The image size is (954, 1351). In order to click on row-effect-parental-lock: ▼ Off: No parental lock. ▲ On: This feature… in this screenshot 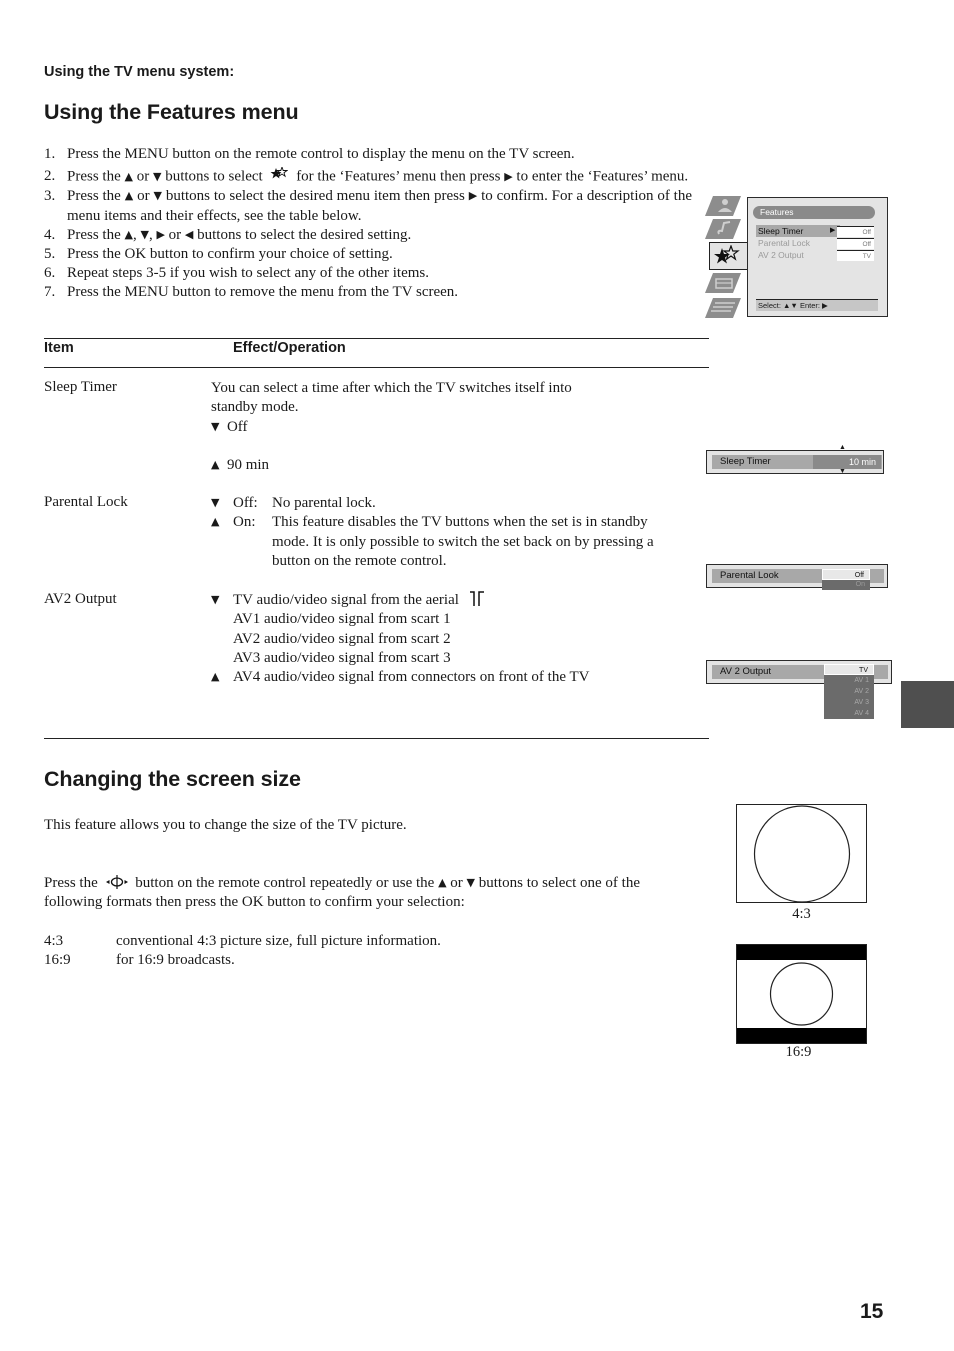, I will do `click(432, 532)`.